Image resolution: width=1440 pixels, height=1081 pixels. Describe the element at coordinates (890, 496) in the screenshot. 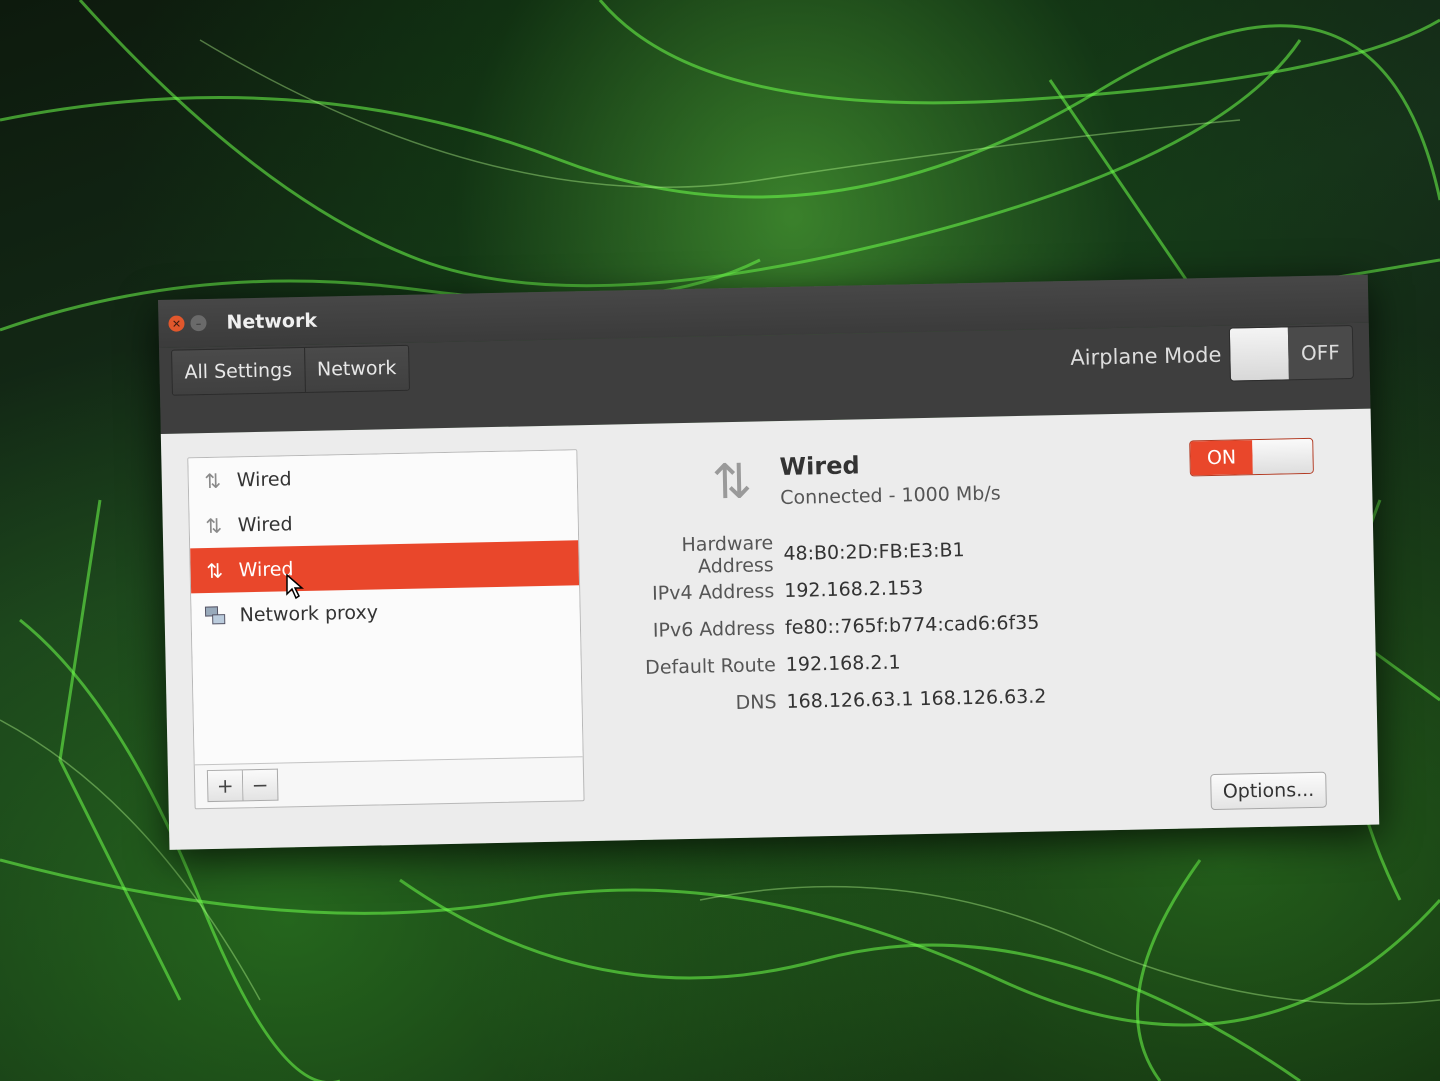

I see `connection-status: Connected - 1000 Mb/s` at that location.